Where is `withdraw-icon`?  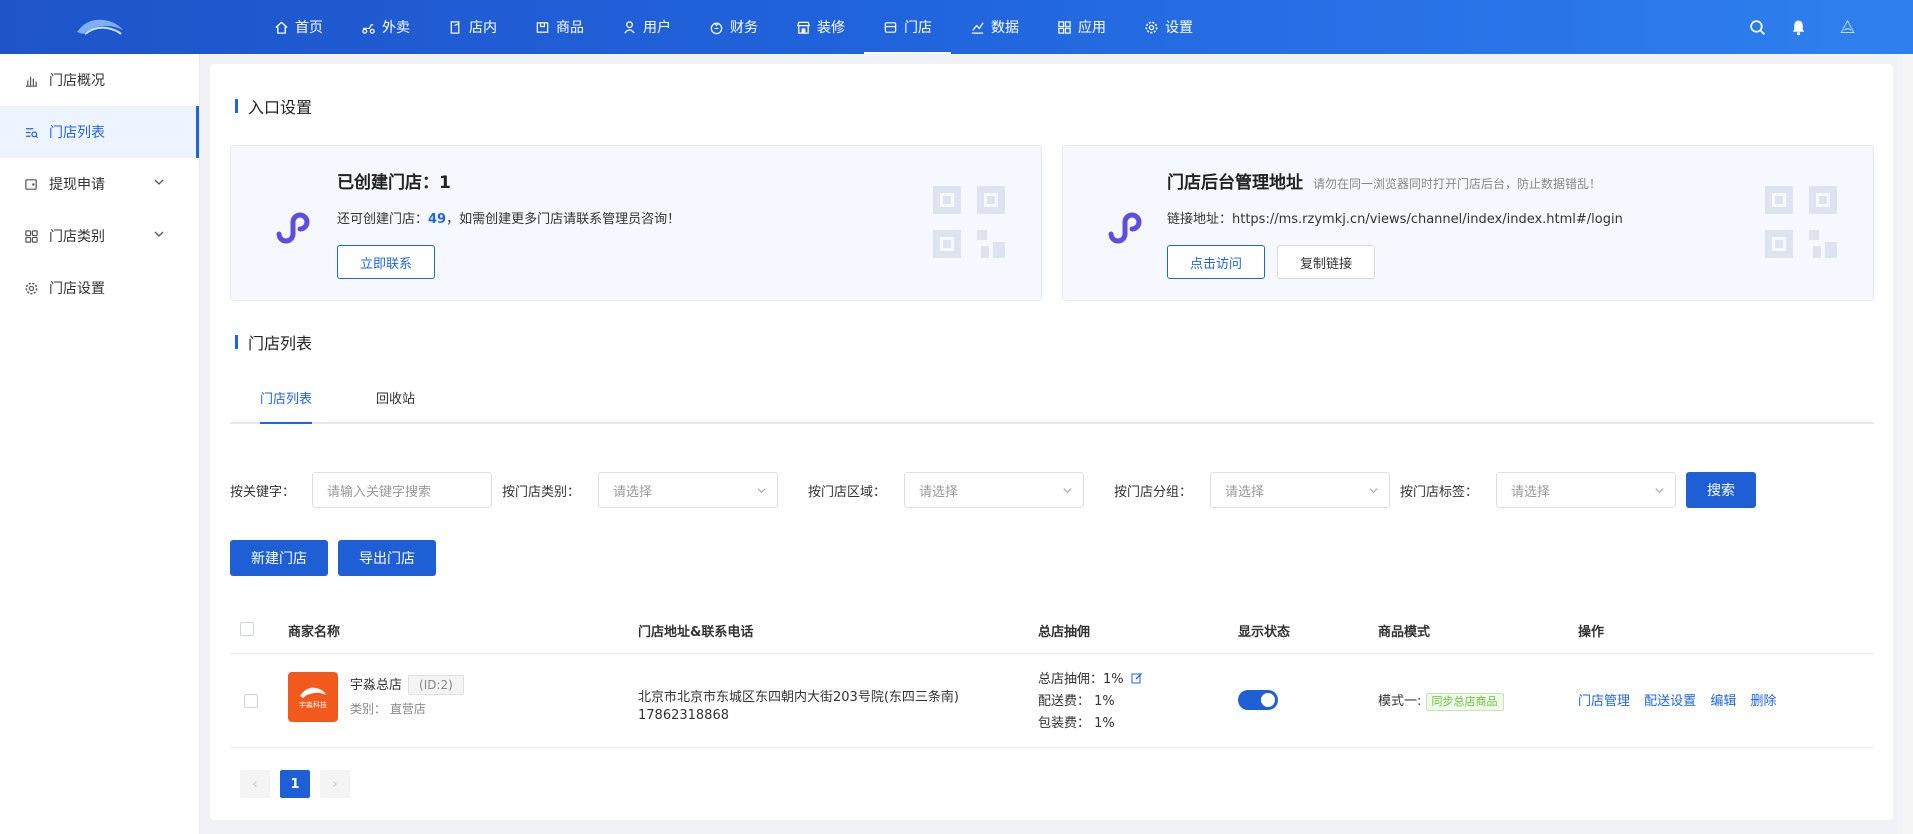
withdraw-icon is located at coordinates (31, 184).